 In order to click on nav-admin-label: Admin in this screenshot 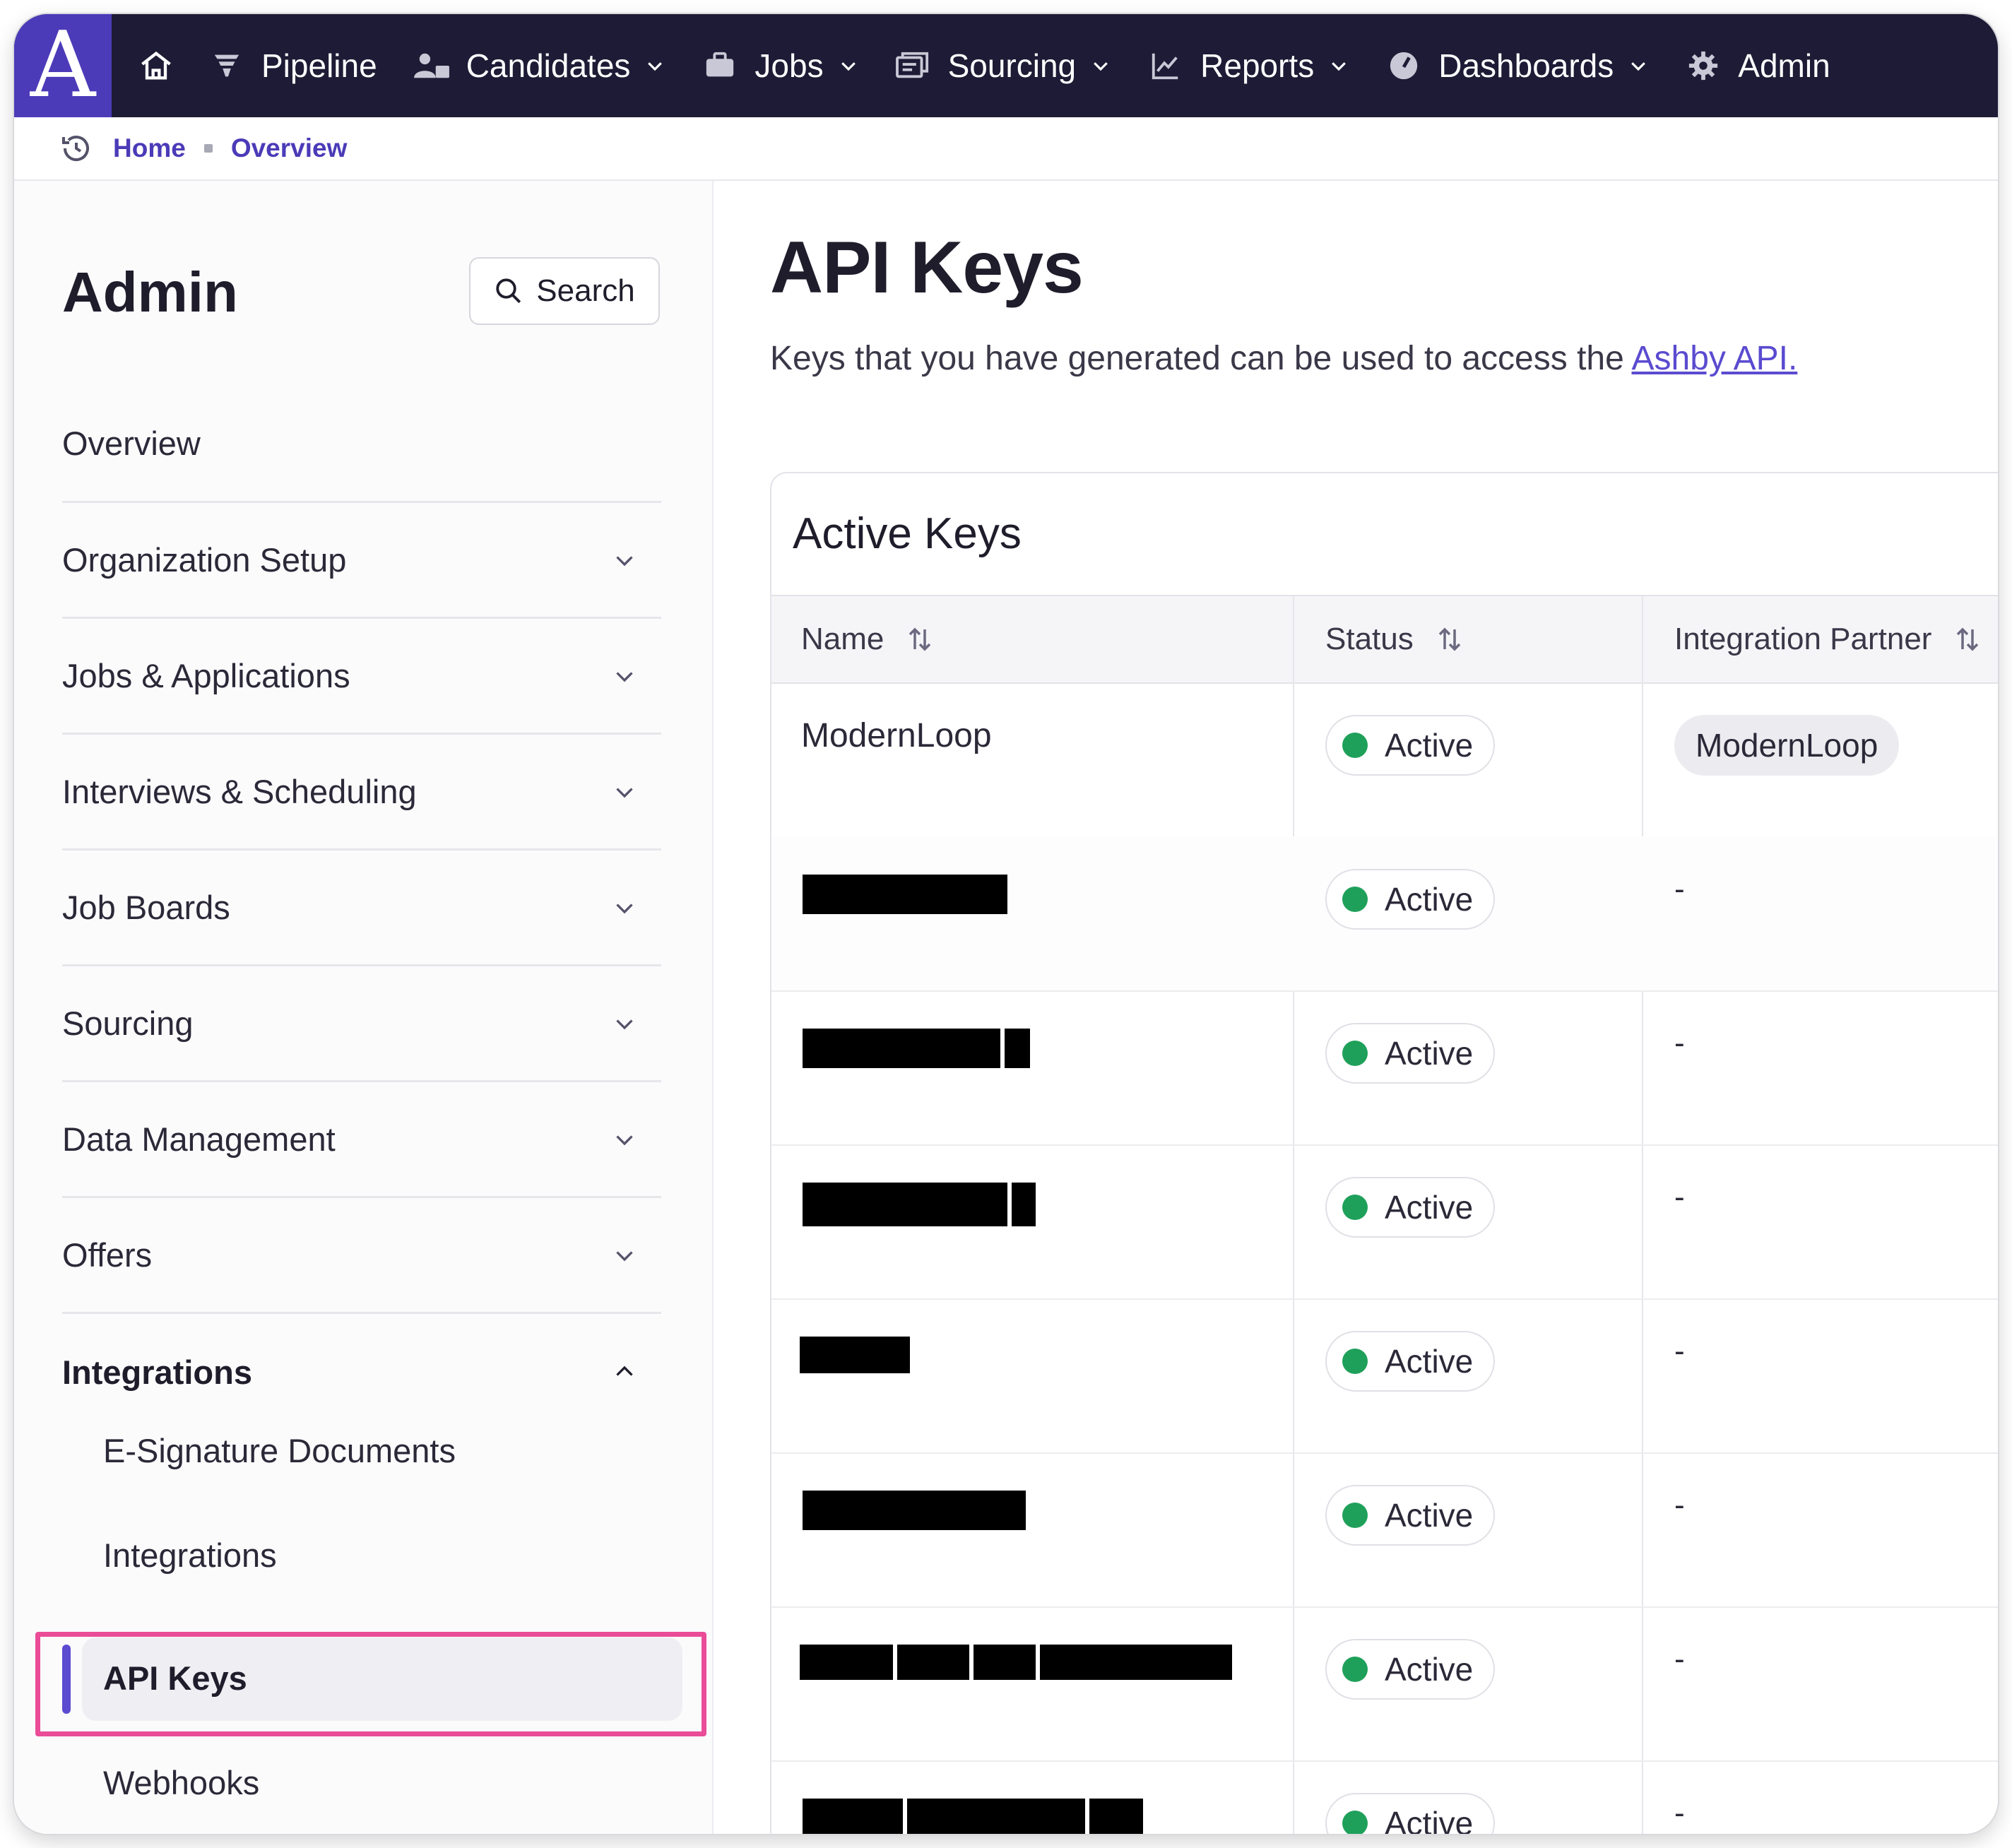, I will do `click(1784, 65)`.